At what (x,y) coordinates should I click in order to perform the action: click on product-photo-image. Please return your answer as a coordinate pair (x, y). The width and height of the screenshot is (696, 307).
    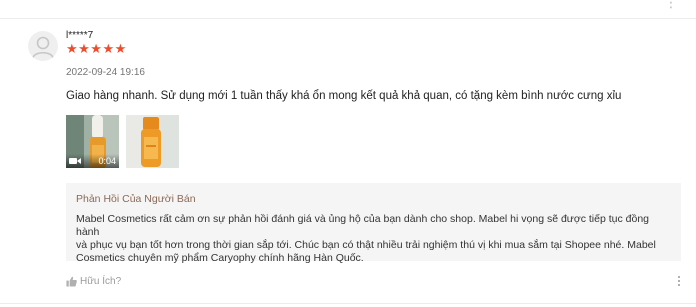
    Looking at the image, I should click on (152, 141).